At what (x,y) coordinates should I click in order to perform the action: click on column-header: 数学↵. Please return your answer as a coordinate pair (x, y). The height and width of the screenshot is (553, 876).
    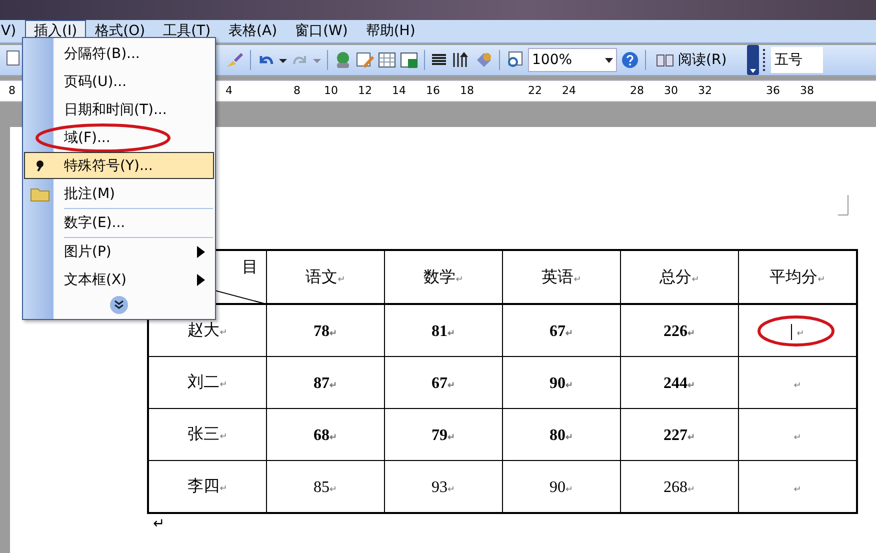
    Looking at the image, I should click on (444, 276).